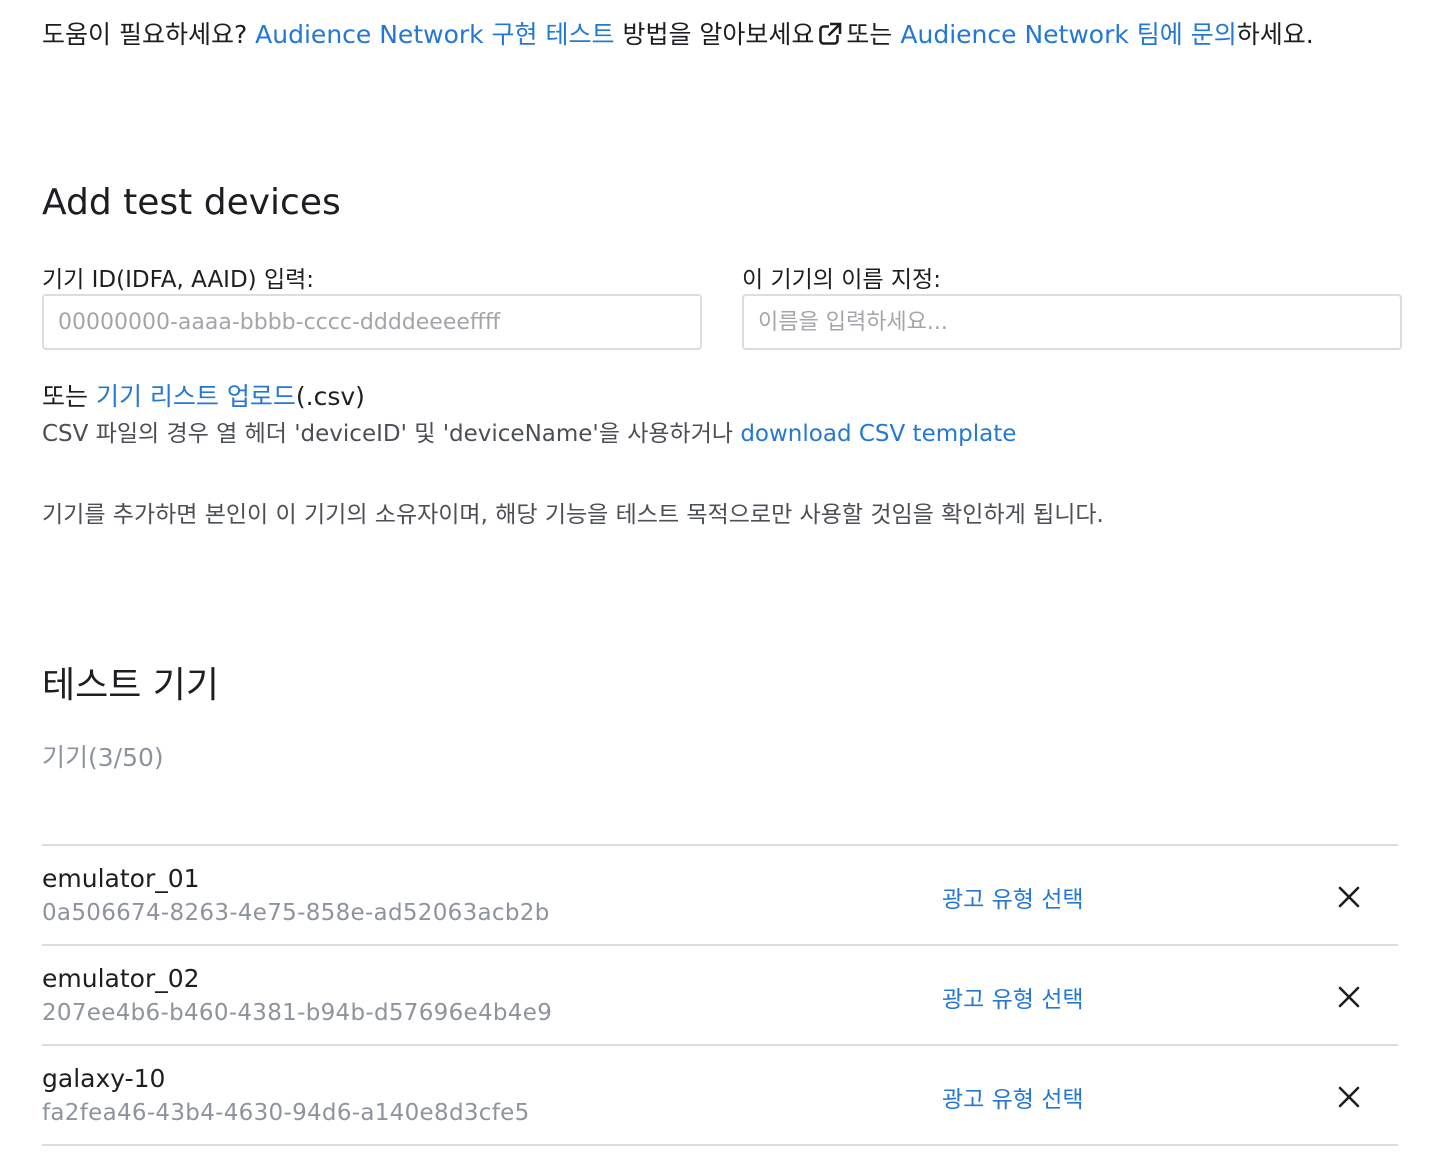  What do you see at coordinates (1072, 322) in the screenshot?
I see `device-name-input` at bounding box center [1072, 322].